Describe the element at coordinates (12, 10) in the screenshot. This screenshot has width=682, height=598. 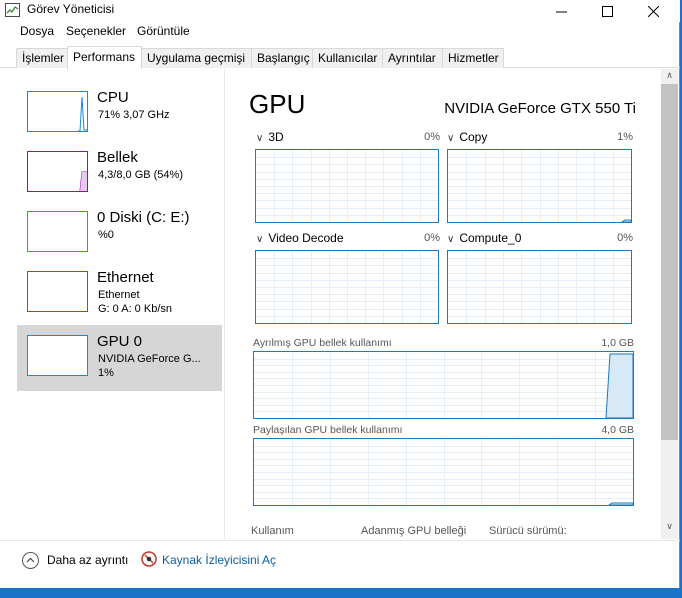
I see `task-manager-app-icon` at that location.